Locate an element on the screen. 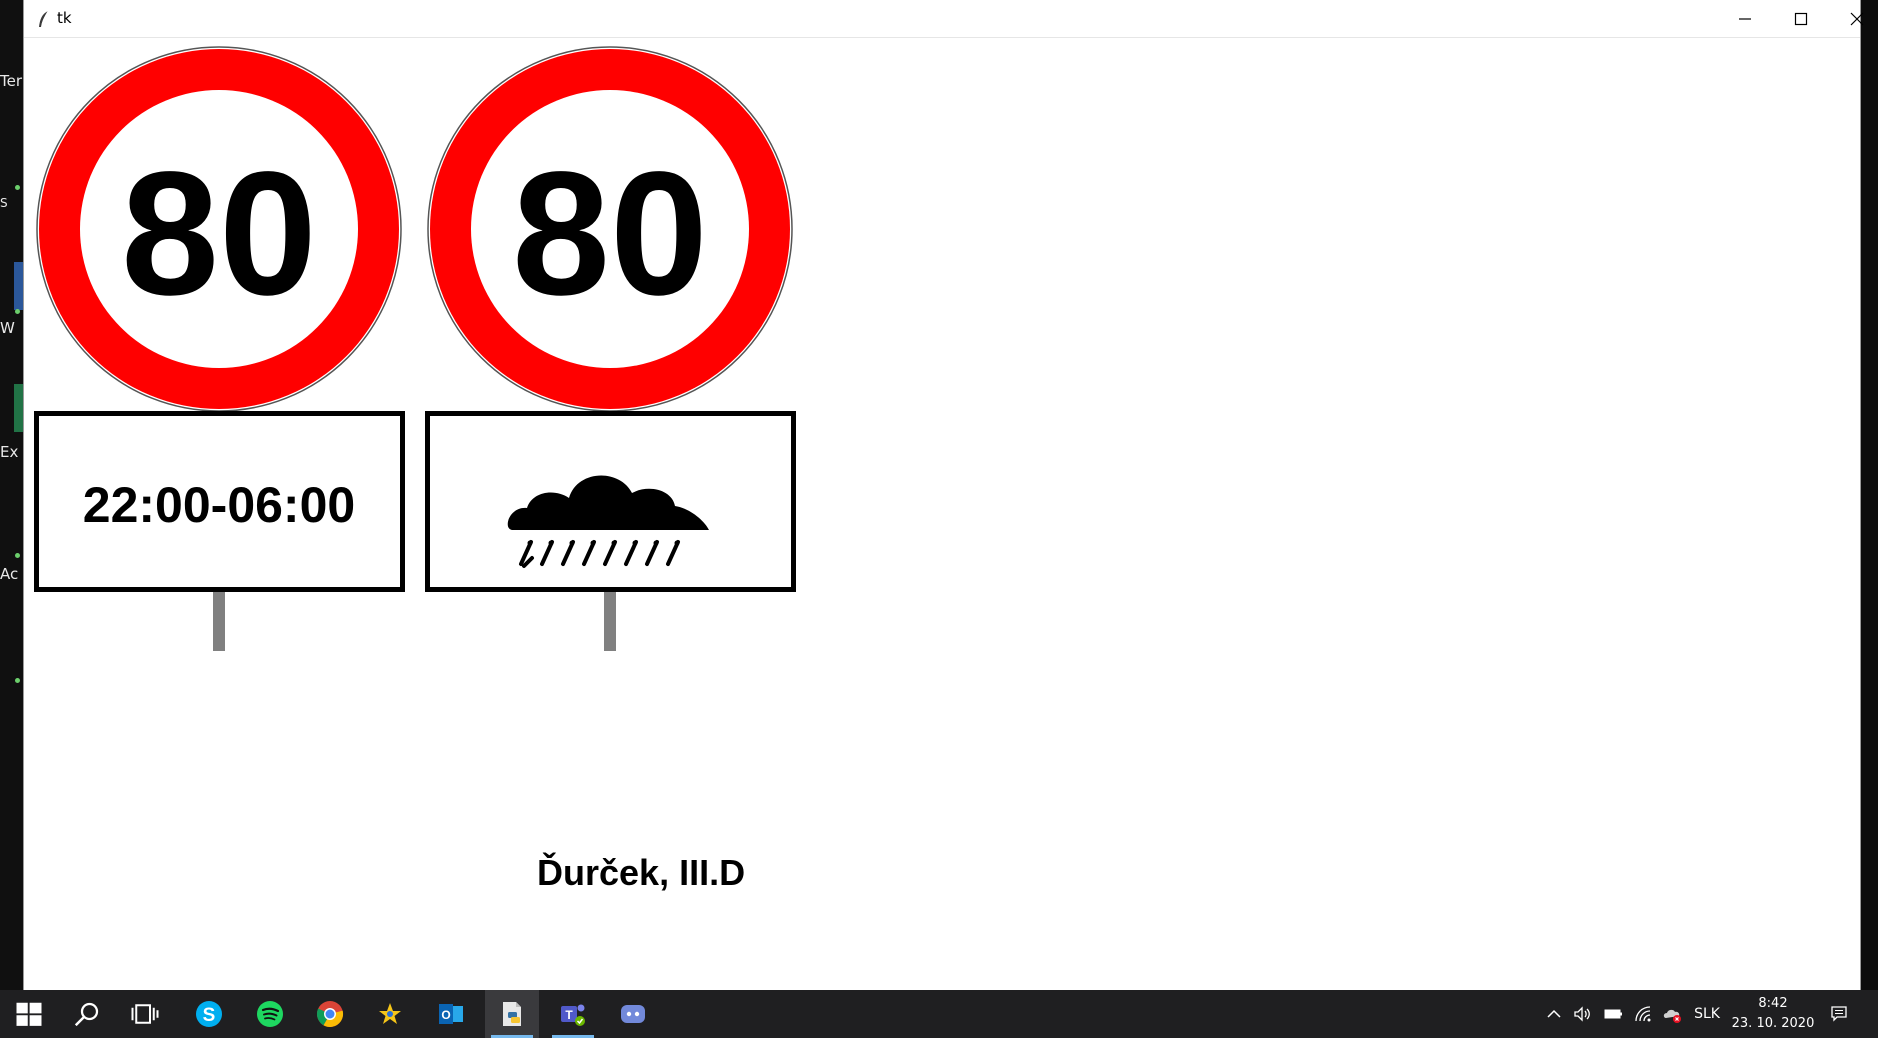 This screenshot has height=1038, width=1878. desktop-icon-label-5: Ac is located at coordinates (11, 577).